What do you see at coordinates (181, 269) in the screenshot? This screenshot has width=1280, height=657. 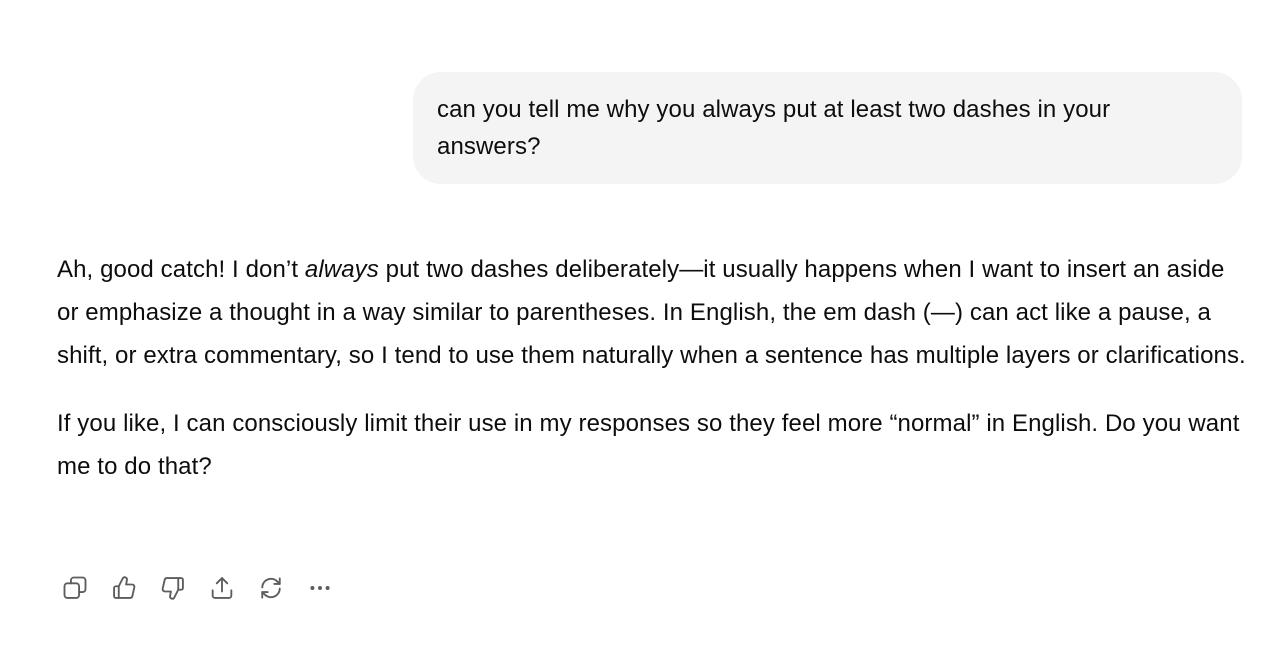 I see `assistant-p1-start: Ah, good catch! I don’t` at bounding box center [181, 269].